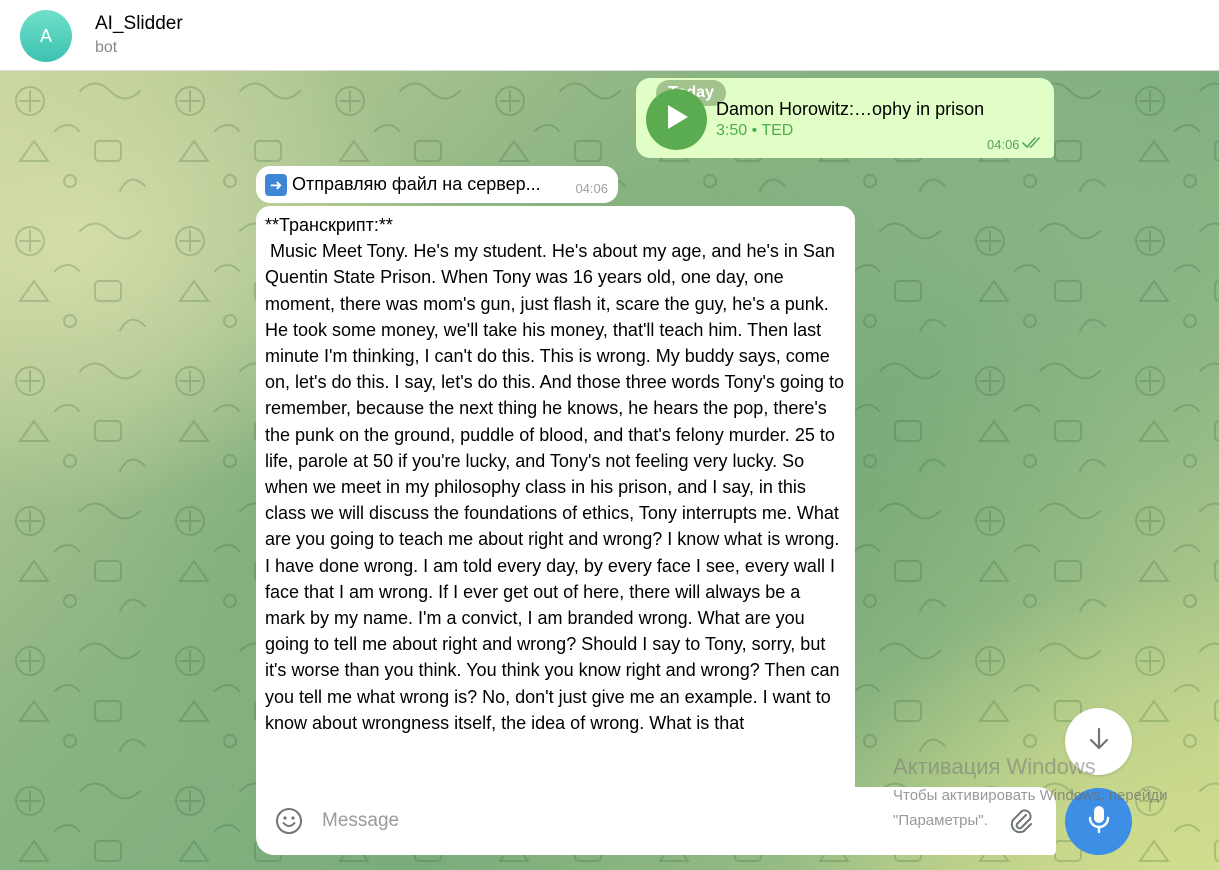  What do you see at coordinates (139, 24) in the screenshot?
I see `chat-title: AI_Slidder` at bounding box center [139, 24].